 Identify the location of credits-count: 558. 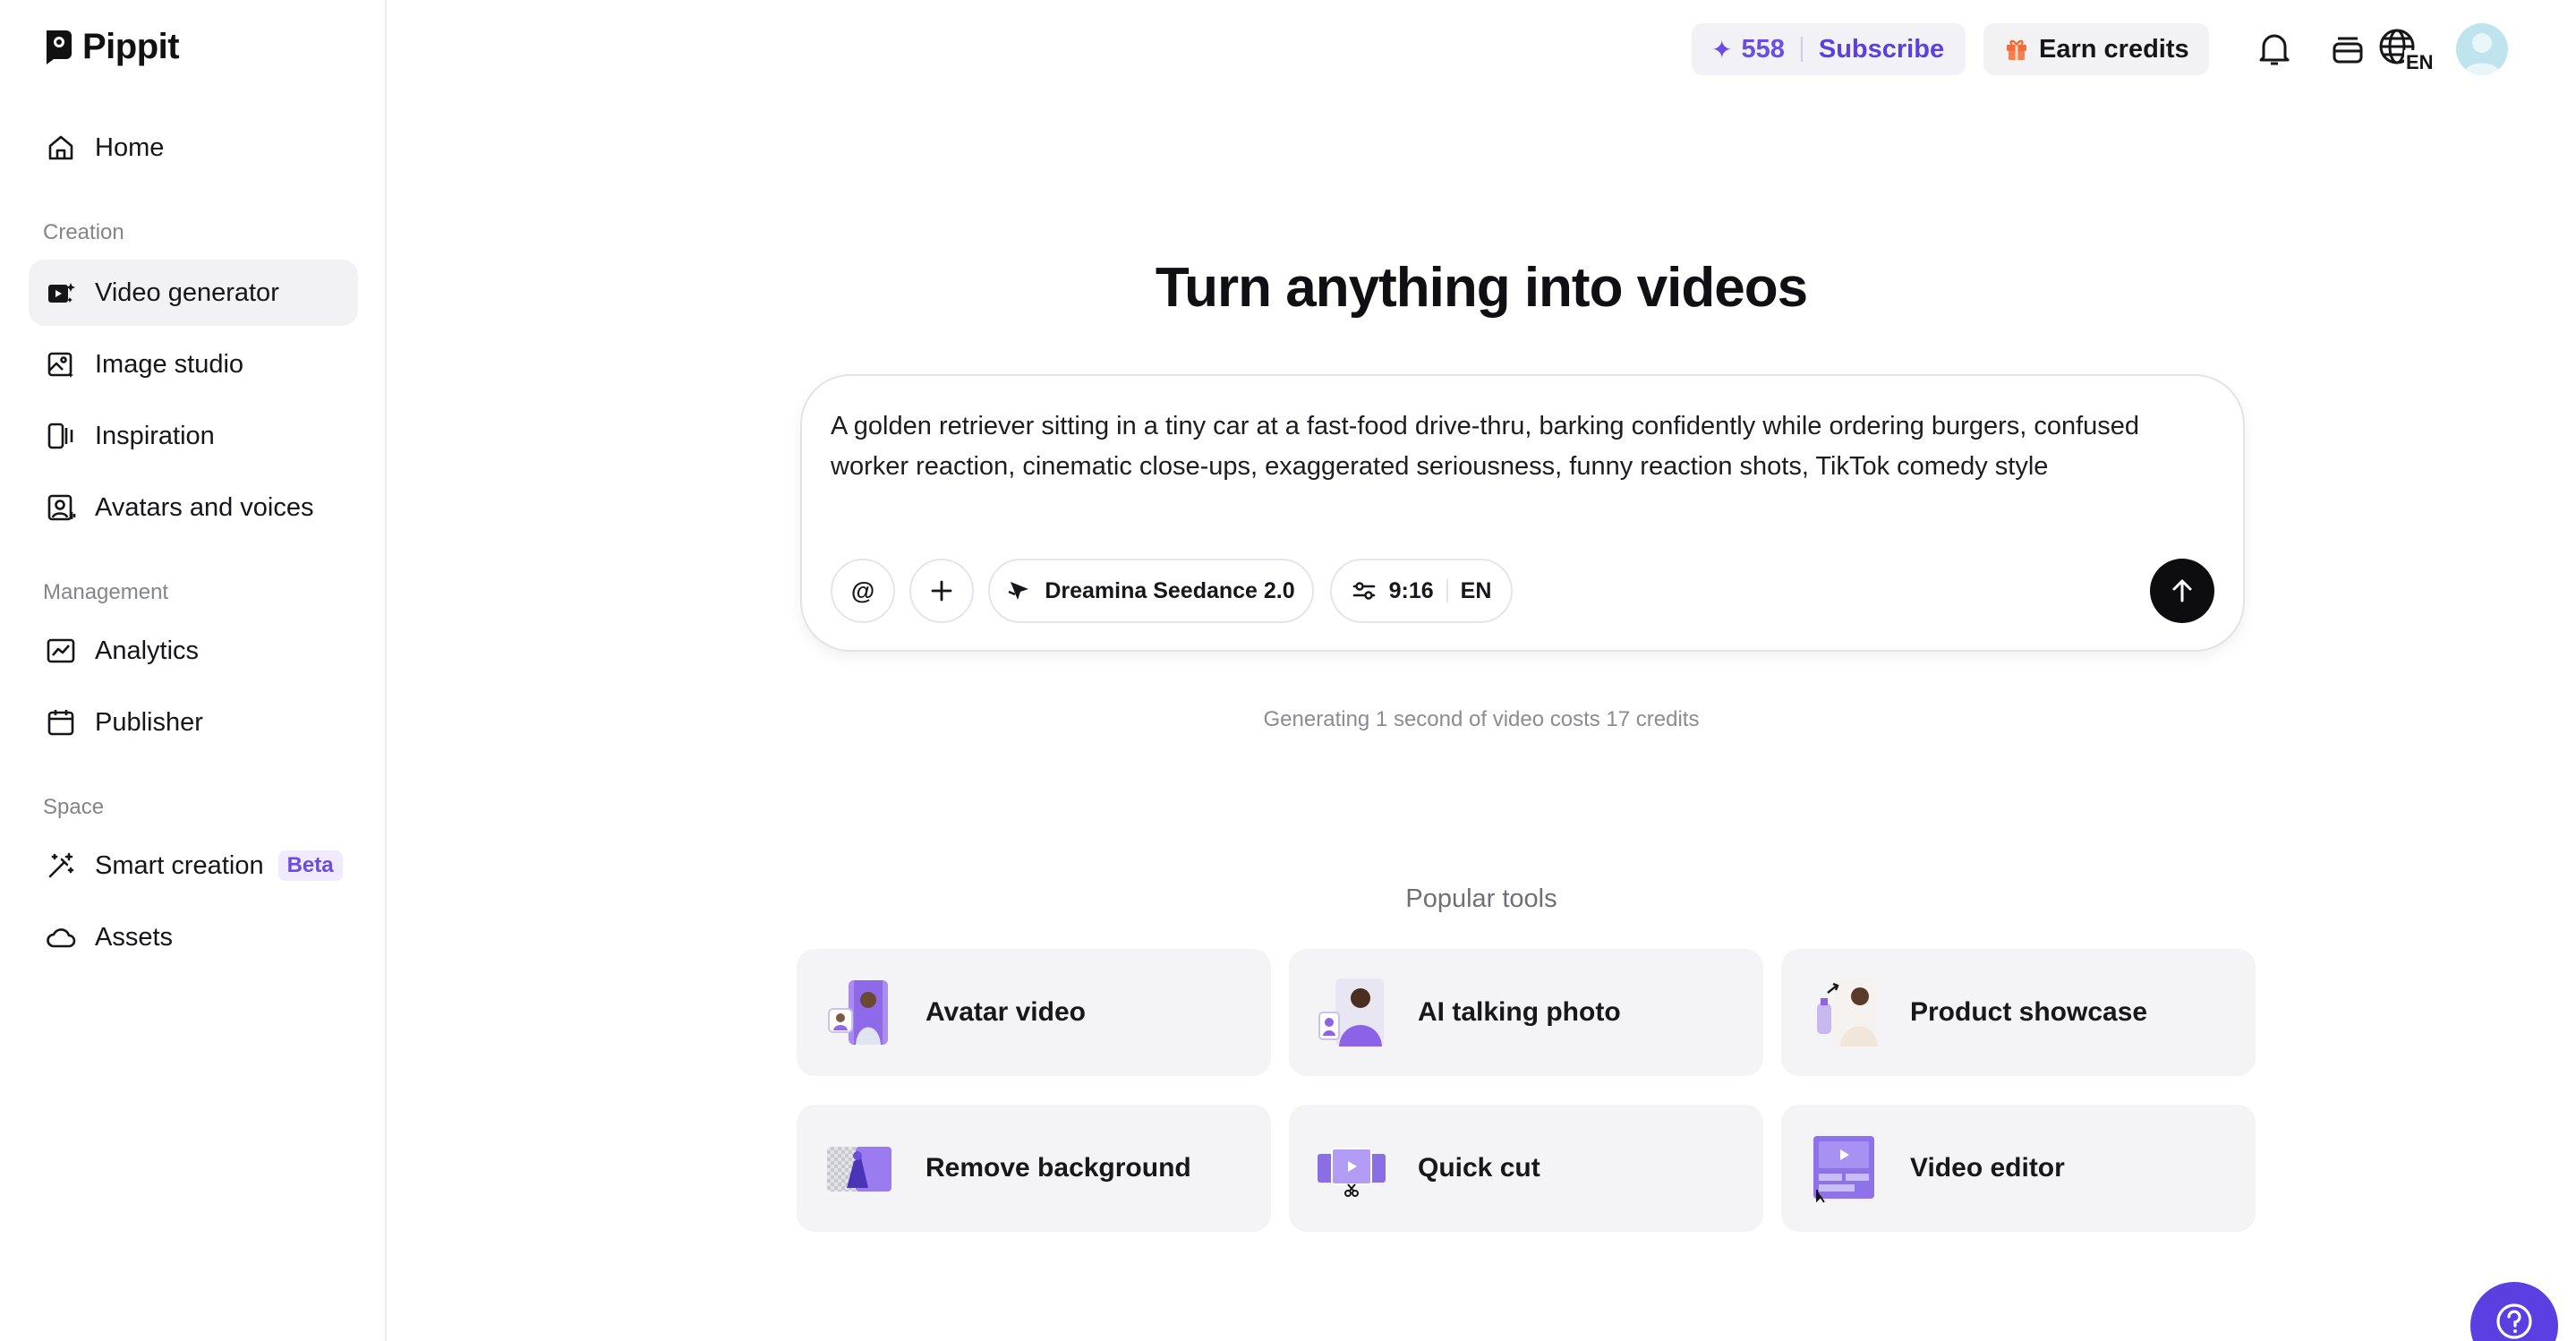
(1763, 49).